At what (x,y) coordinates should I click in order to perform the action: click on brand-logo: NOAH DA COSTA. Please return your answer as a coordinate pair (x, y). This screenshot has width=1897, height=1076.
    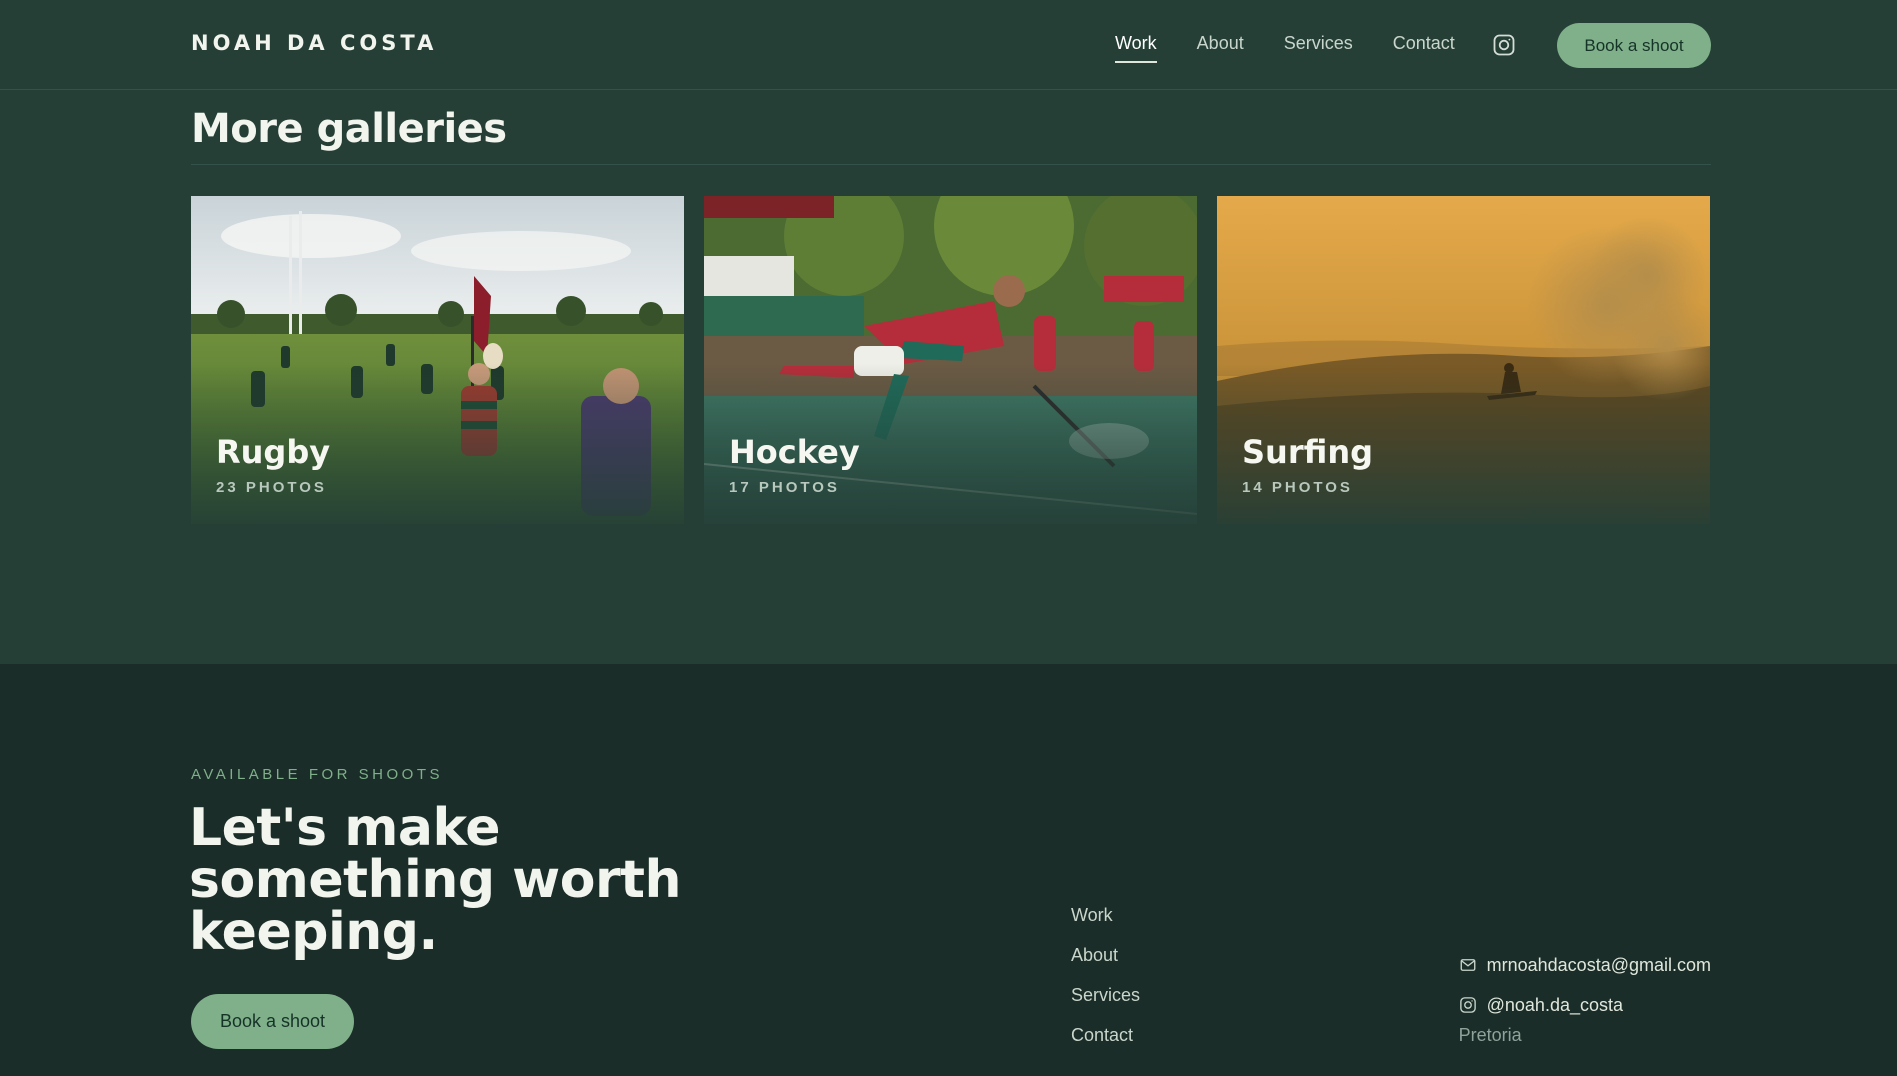
    Looking at the image, I should click on (314, 43).